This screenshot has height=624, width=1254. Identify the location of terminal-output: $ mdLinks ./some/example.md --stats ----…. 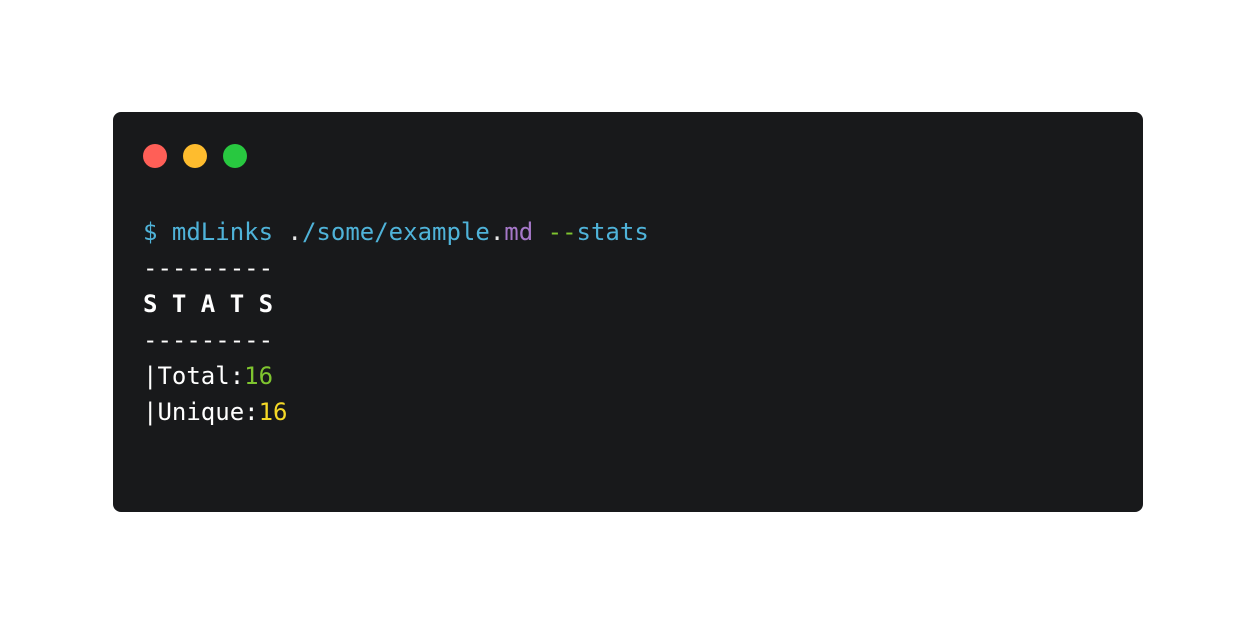
(396, 322).